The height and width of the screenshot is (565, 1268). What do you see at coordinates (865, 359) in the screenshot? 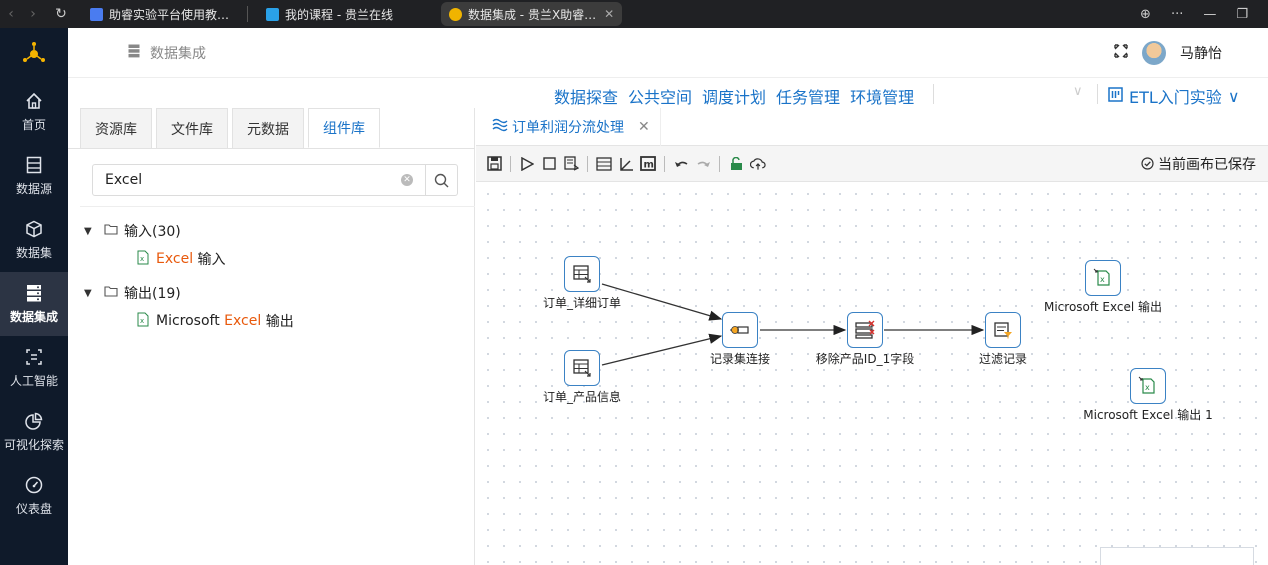
I see `node-label: 移除产品ID_1字段` at bounding box center [865, 359].